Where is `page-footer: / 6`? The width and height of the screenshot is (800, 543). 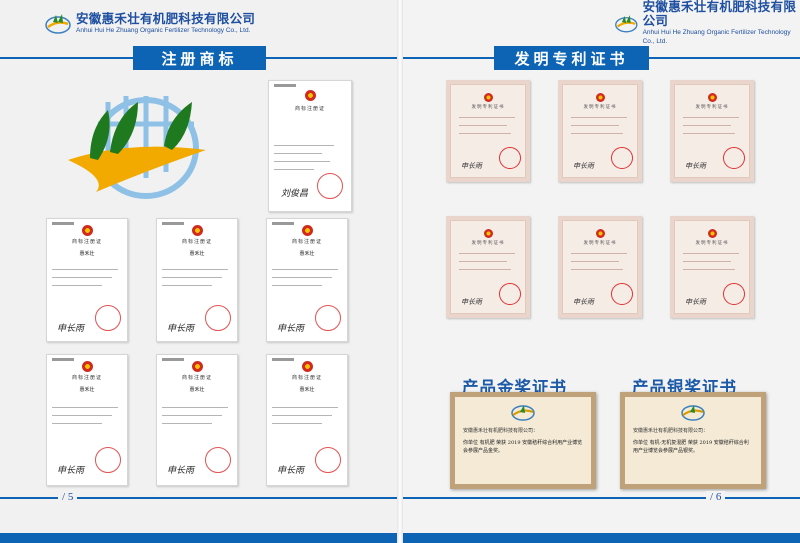 page-footer: / 6 is located at coordinates (600, 517).